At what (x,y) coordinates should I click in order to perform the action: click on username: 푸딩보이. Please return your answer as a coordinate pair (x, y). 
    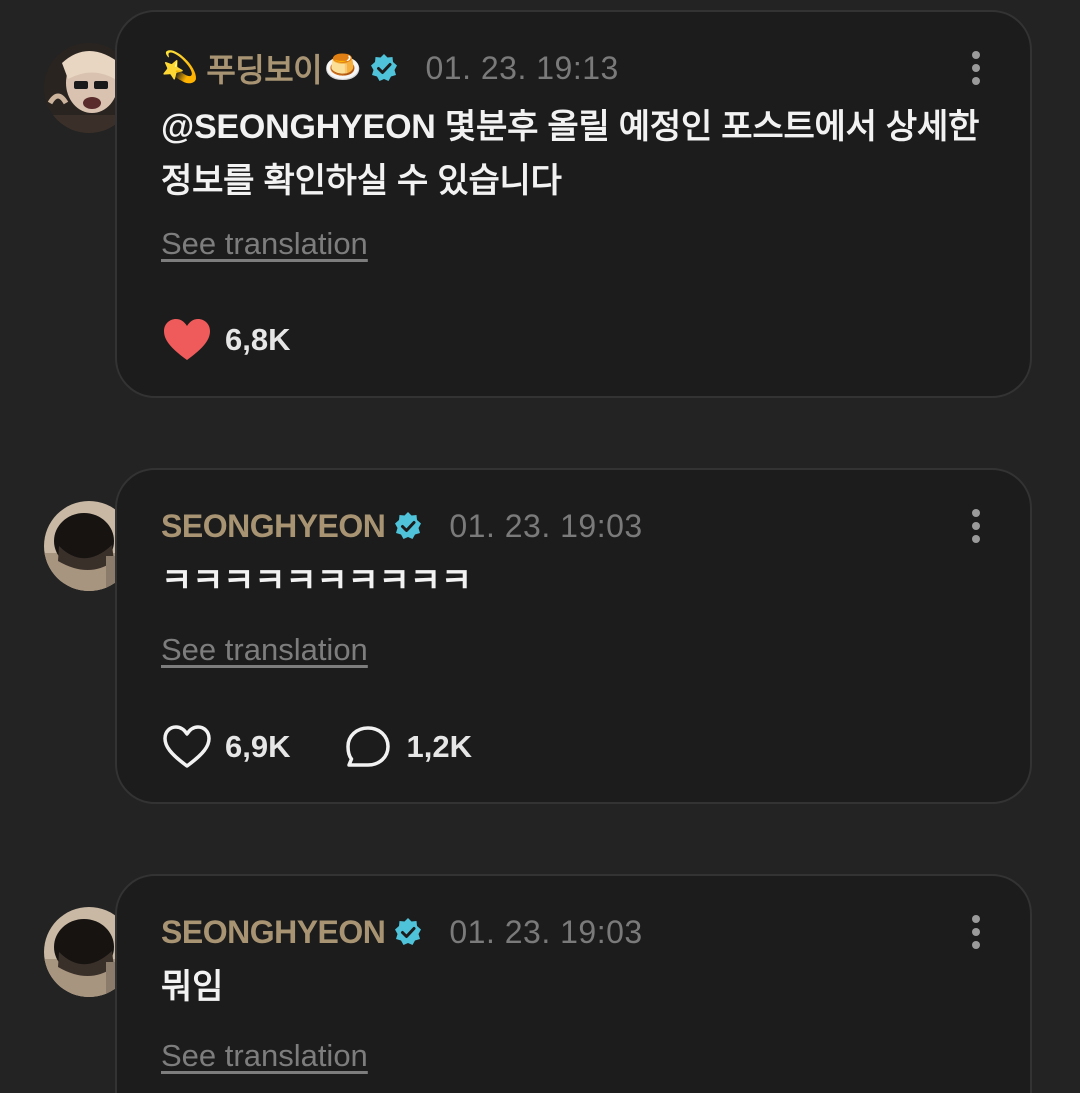
    Looking at the image, I should click on (264, 68).